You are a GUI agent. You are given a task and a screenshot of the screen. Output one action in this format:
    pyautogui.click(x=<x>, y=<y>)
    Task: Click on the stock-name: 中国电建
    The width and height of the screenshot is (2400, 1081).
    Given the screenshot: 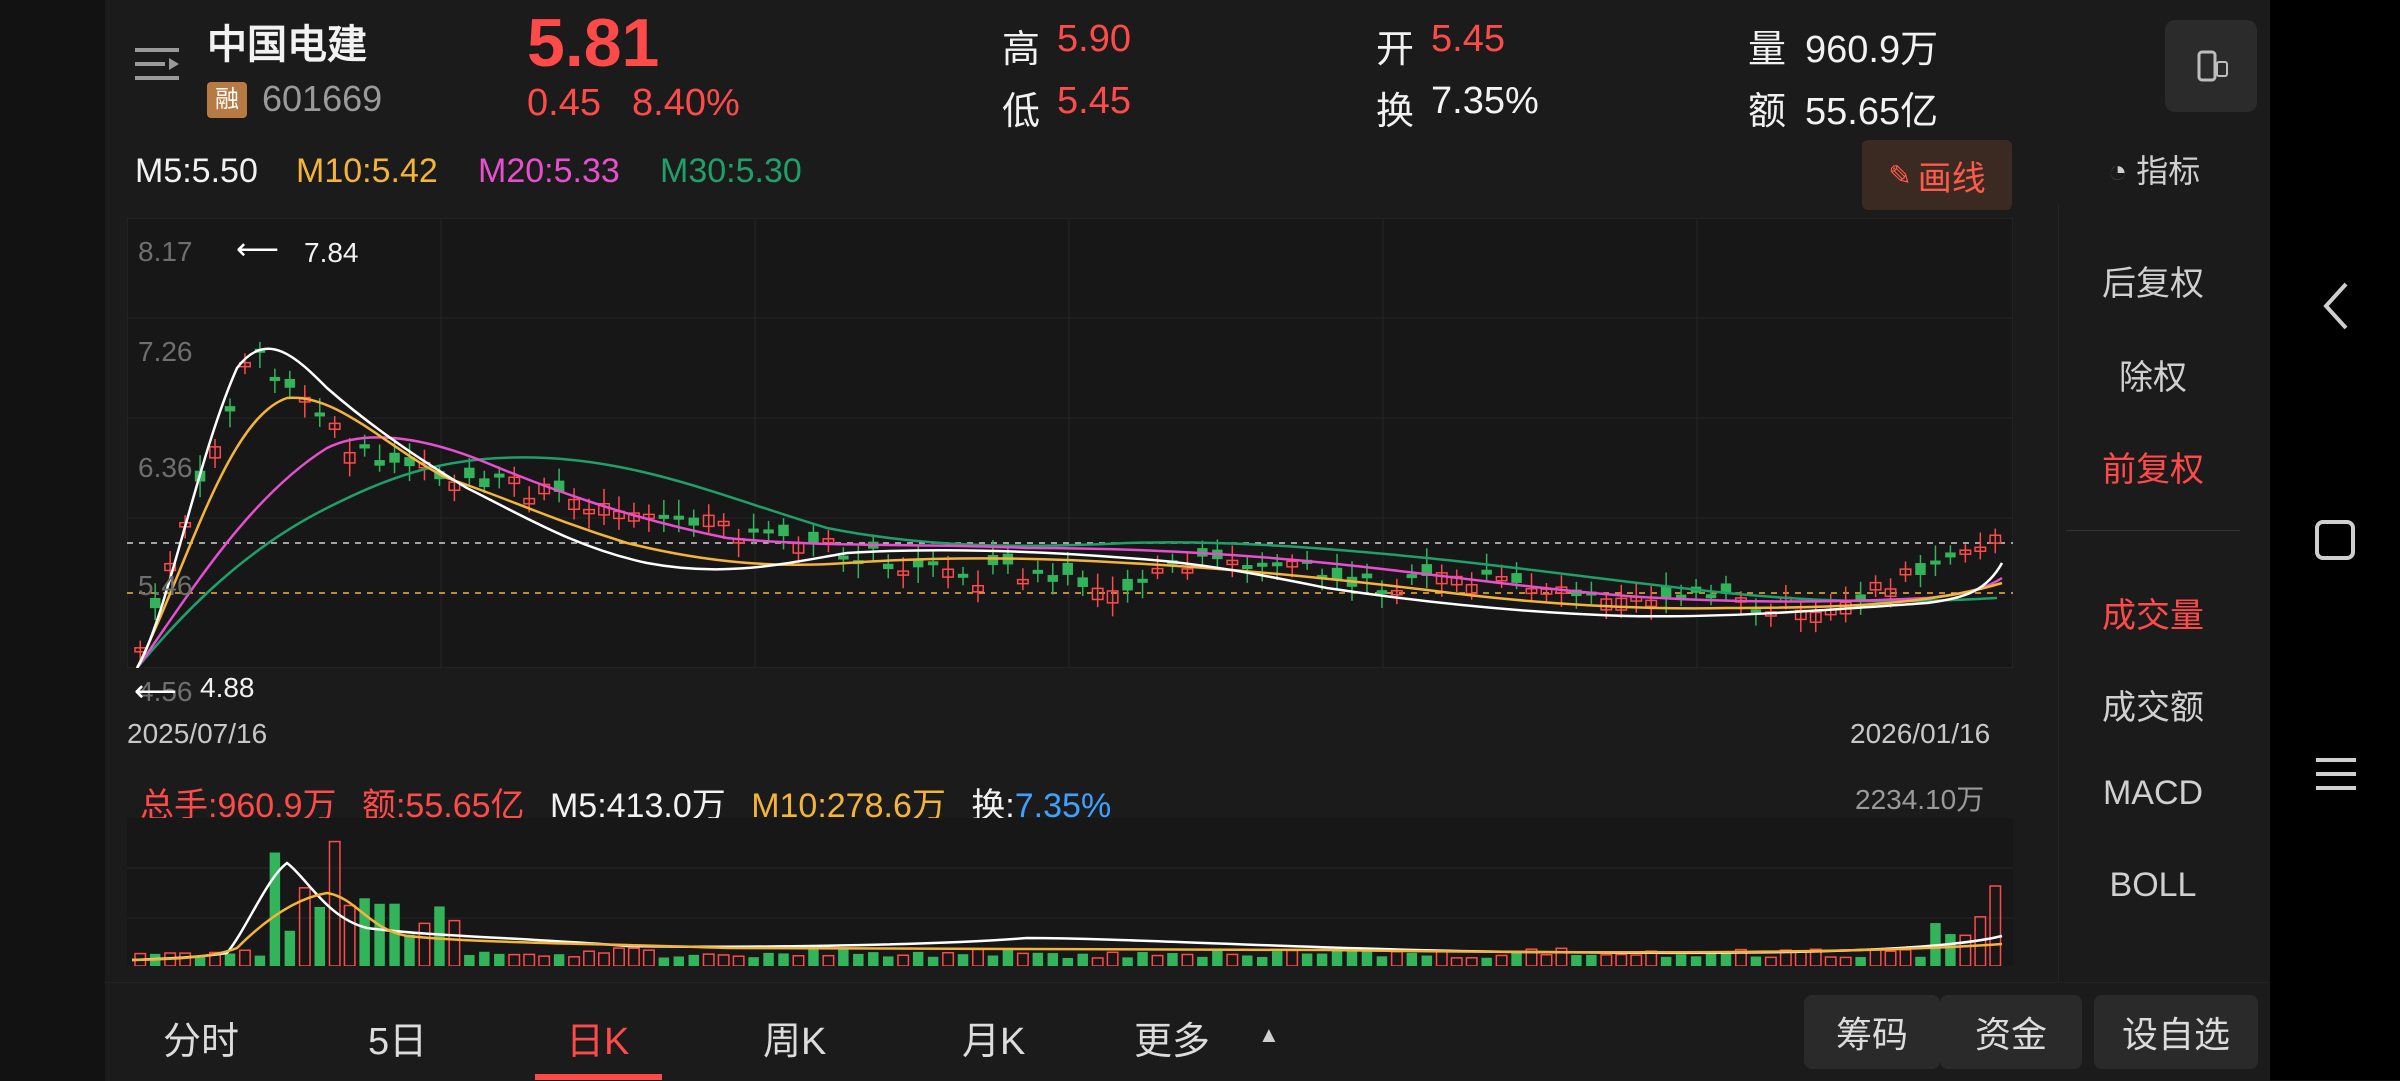 What is the action you would take?
    pyautogui.click(x=287, y=45)
    